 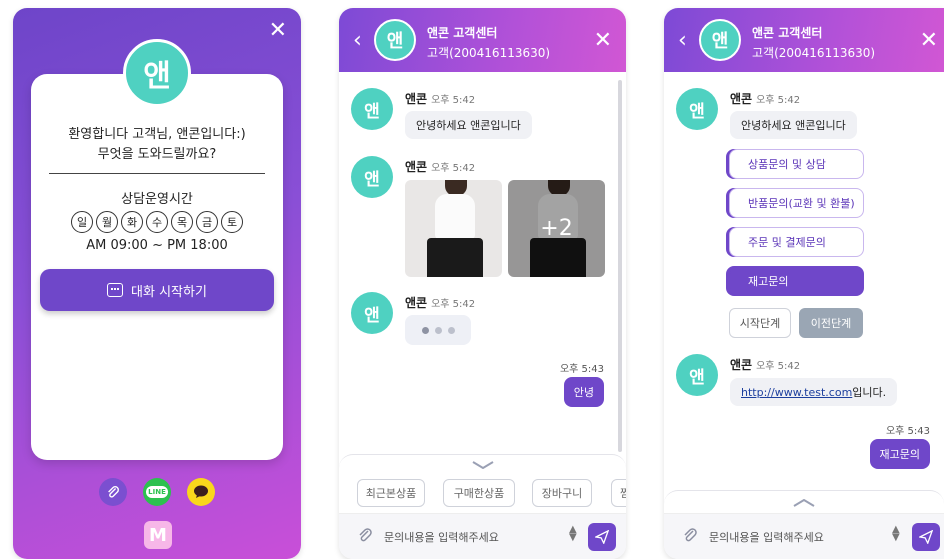 I want to click on chevron-down-icon, so click(x=483, y=465).